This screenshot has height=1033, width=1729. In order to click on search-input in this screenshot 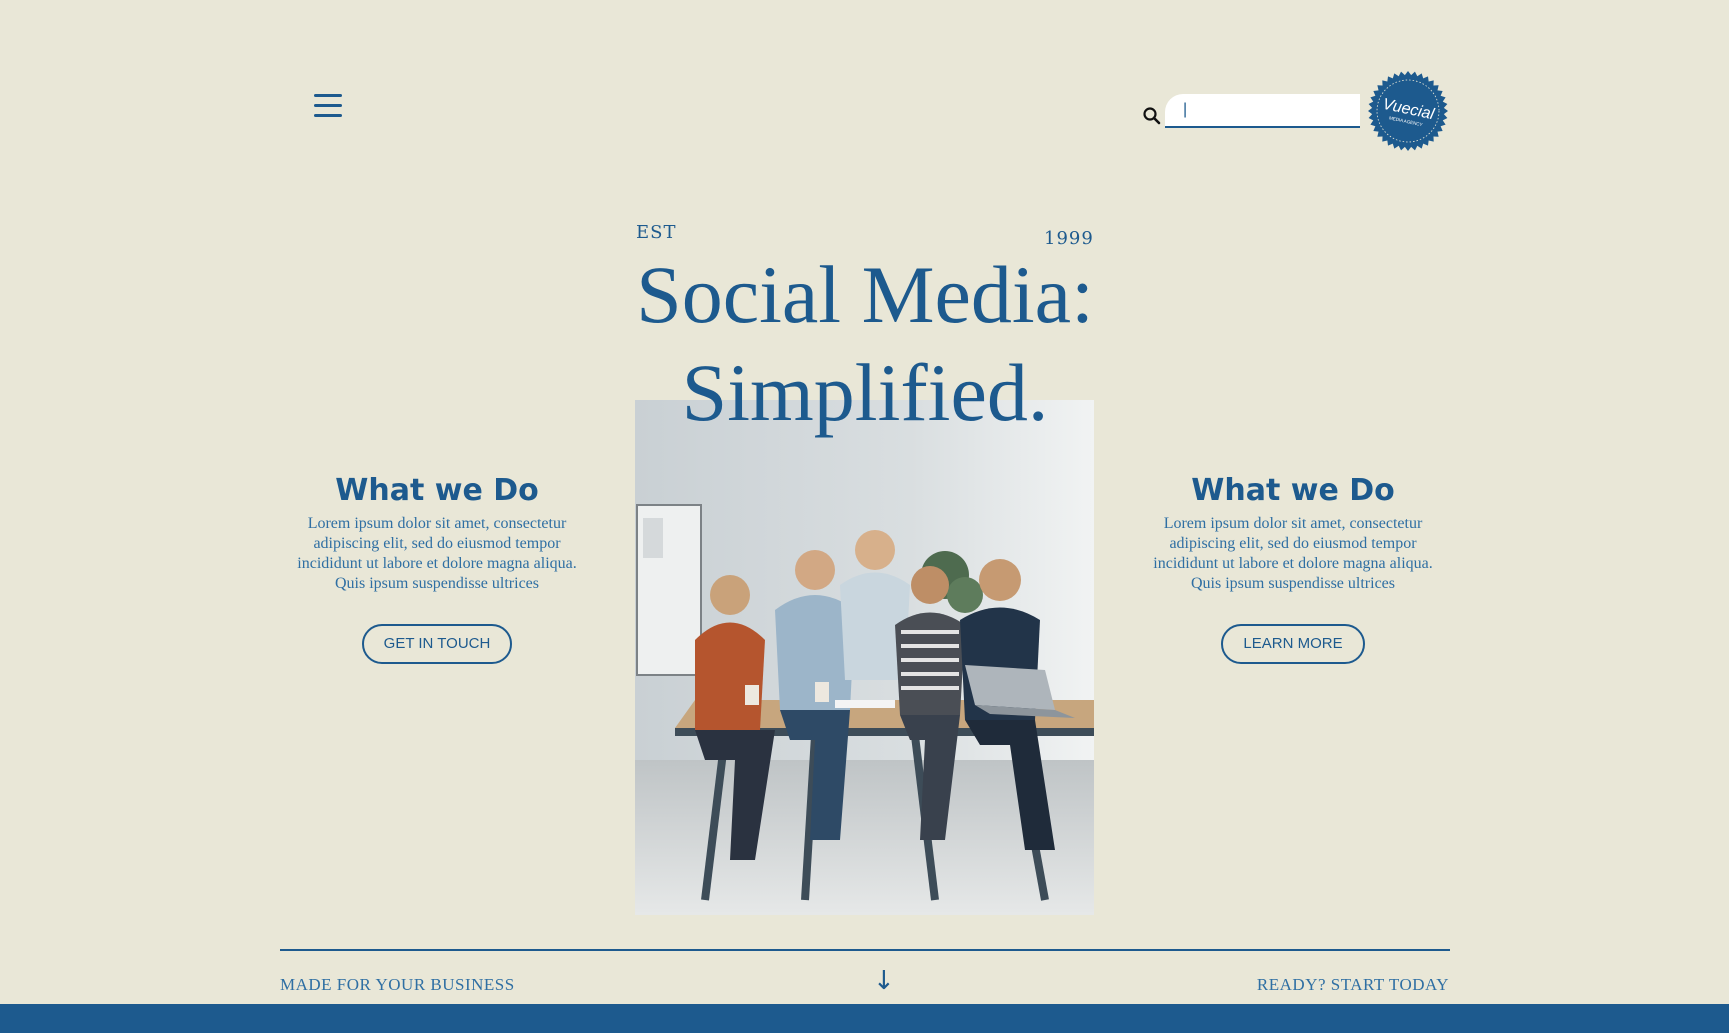, I will do `click(1262, 111)`.